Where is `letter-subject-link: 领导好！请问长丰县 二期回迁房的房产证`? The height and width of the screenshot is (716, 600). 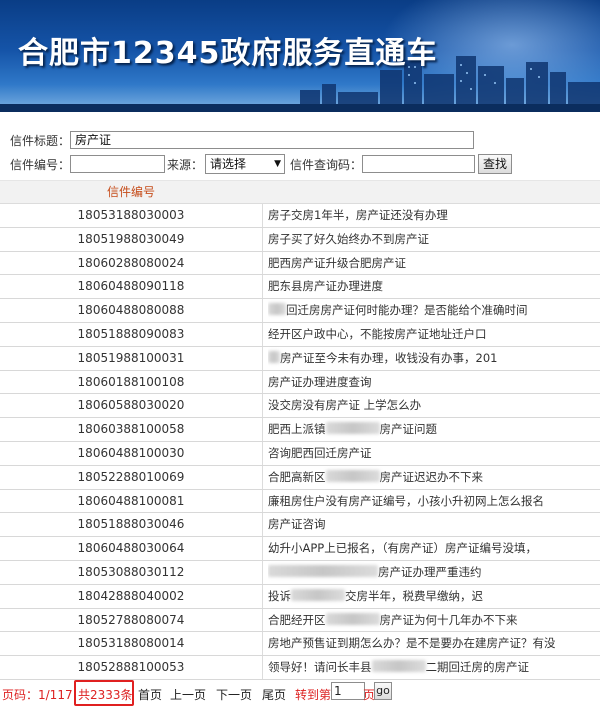 letter-subject-link: 领导好！请问长丰县 二期回迁房的房产证 is located at coordinates (412, 667).